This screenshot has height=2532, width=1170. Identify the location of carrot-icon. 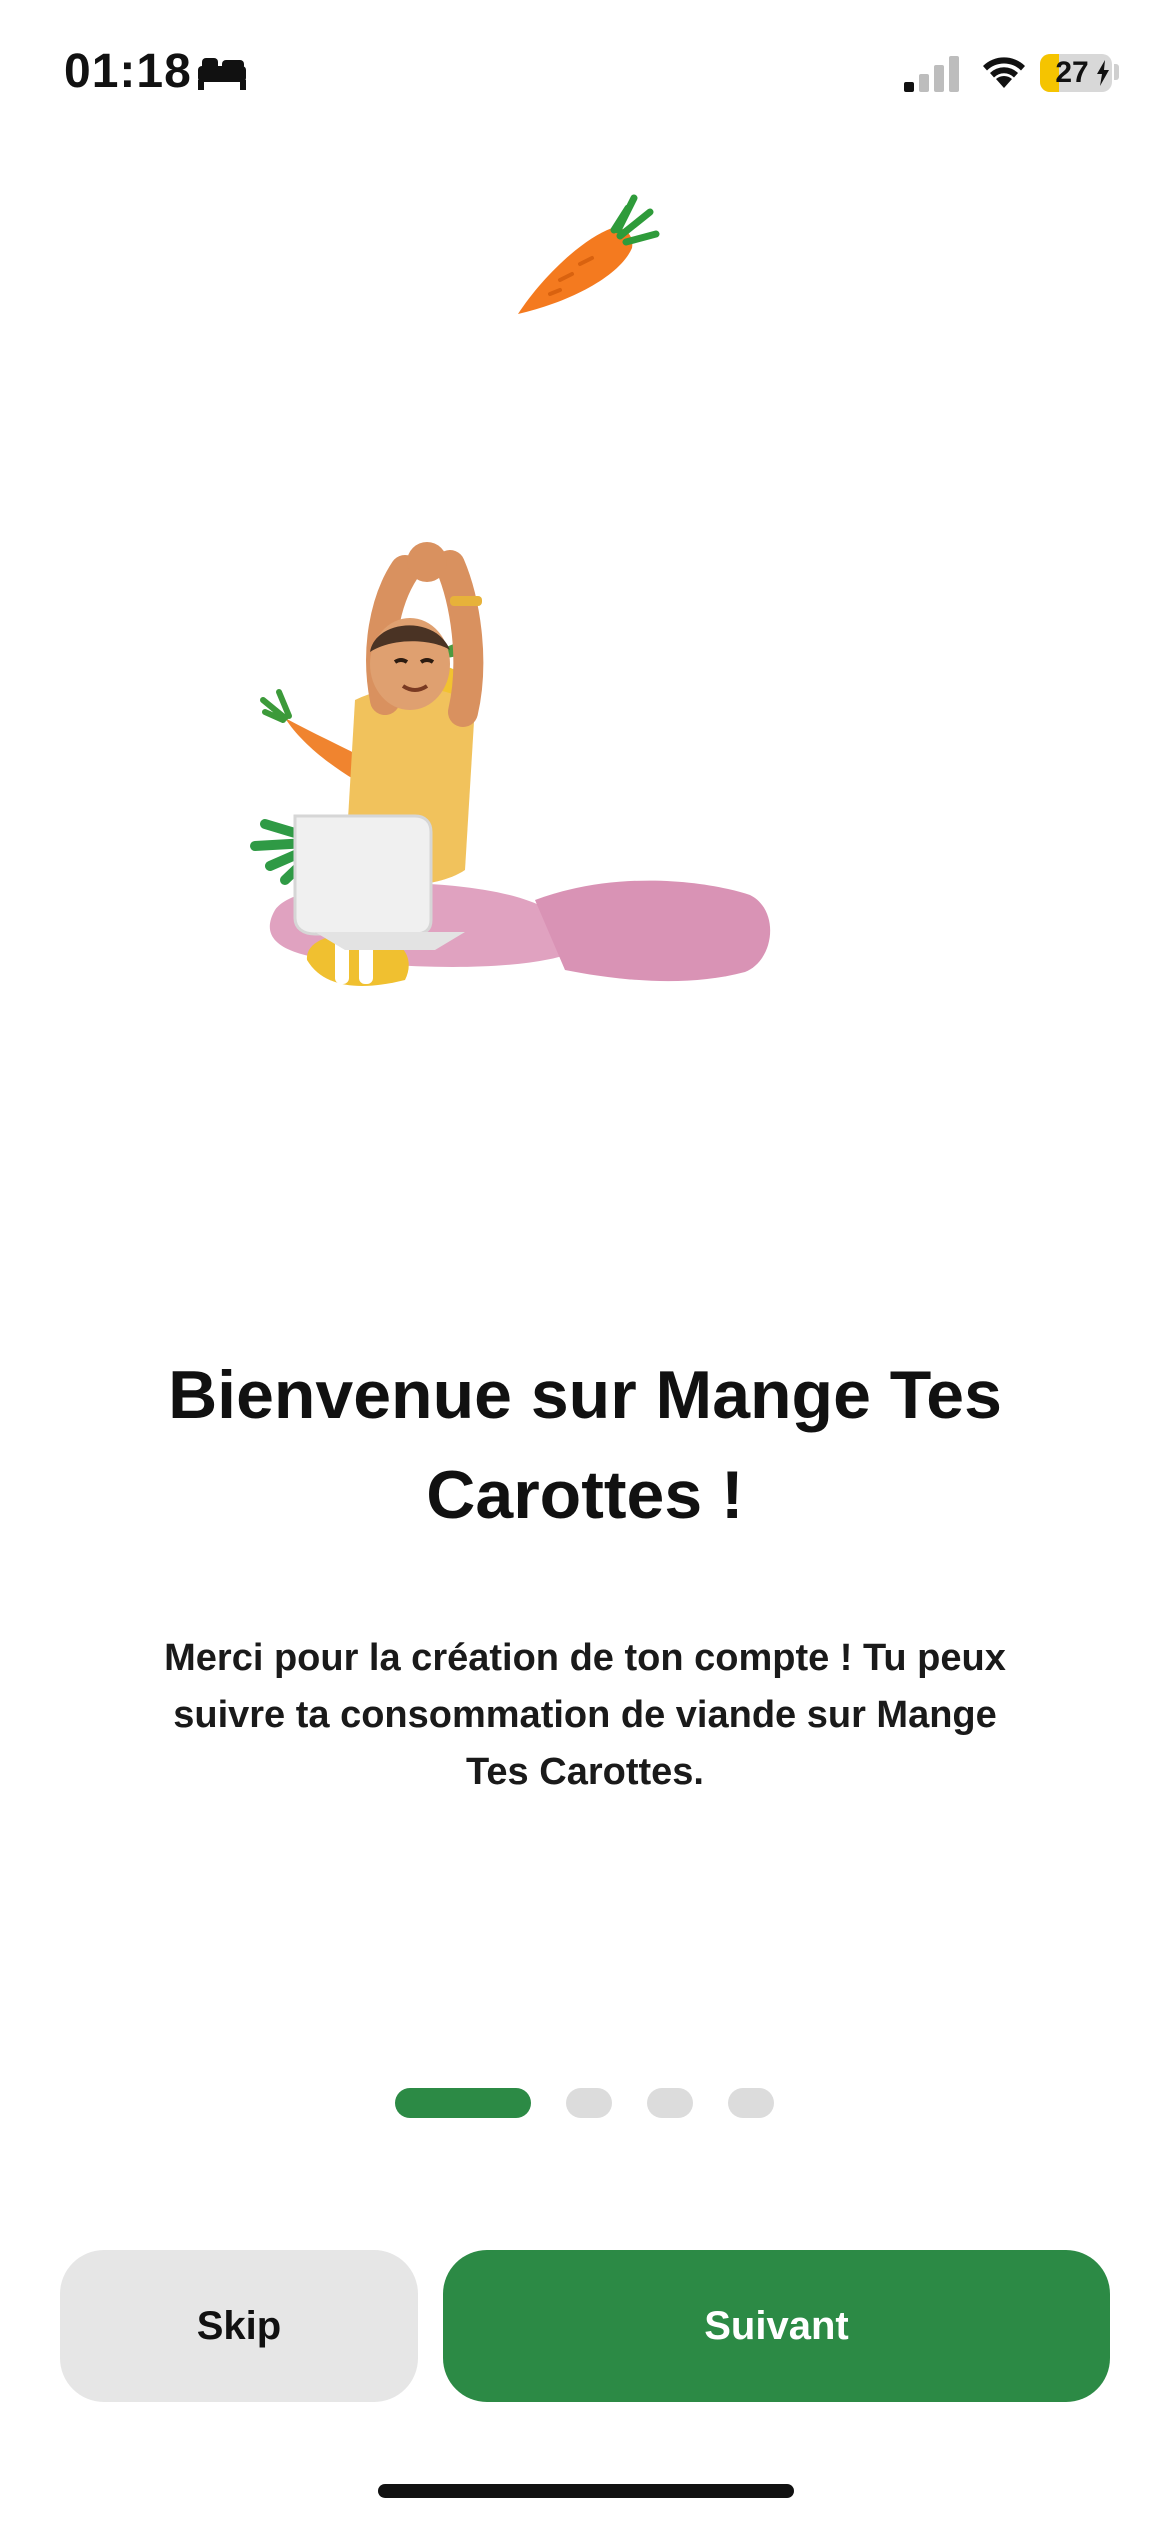
(589, 254).